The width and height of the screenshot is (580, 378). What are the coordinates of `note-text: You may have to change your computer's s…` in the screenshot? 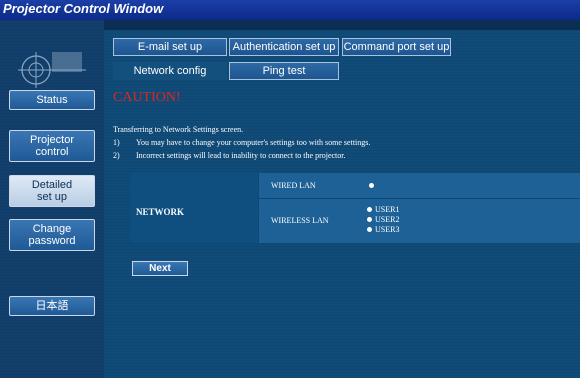 It's located at (253, 142).